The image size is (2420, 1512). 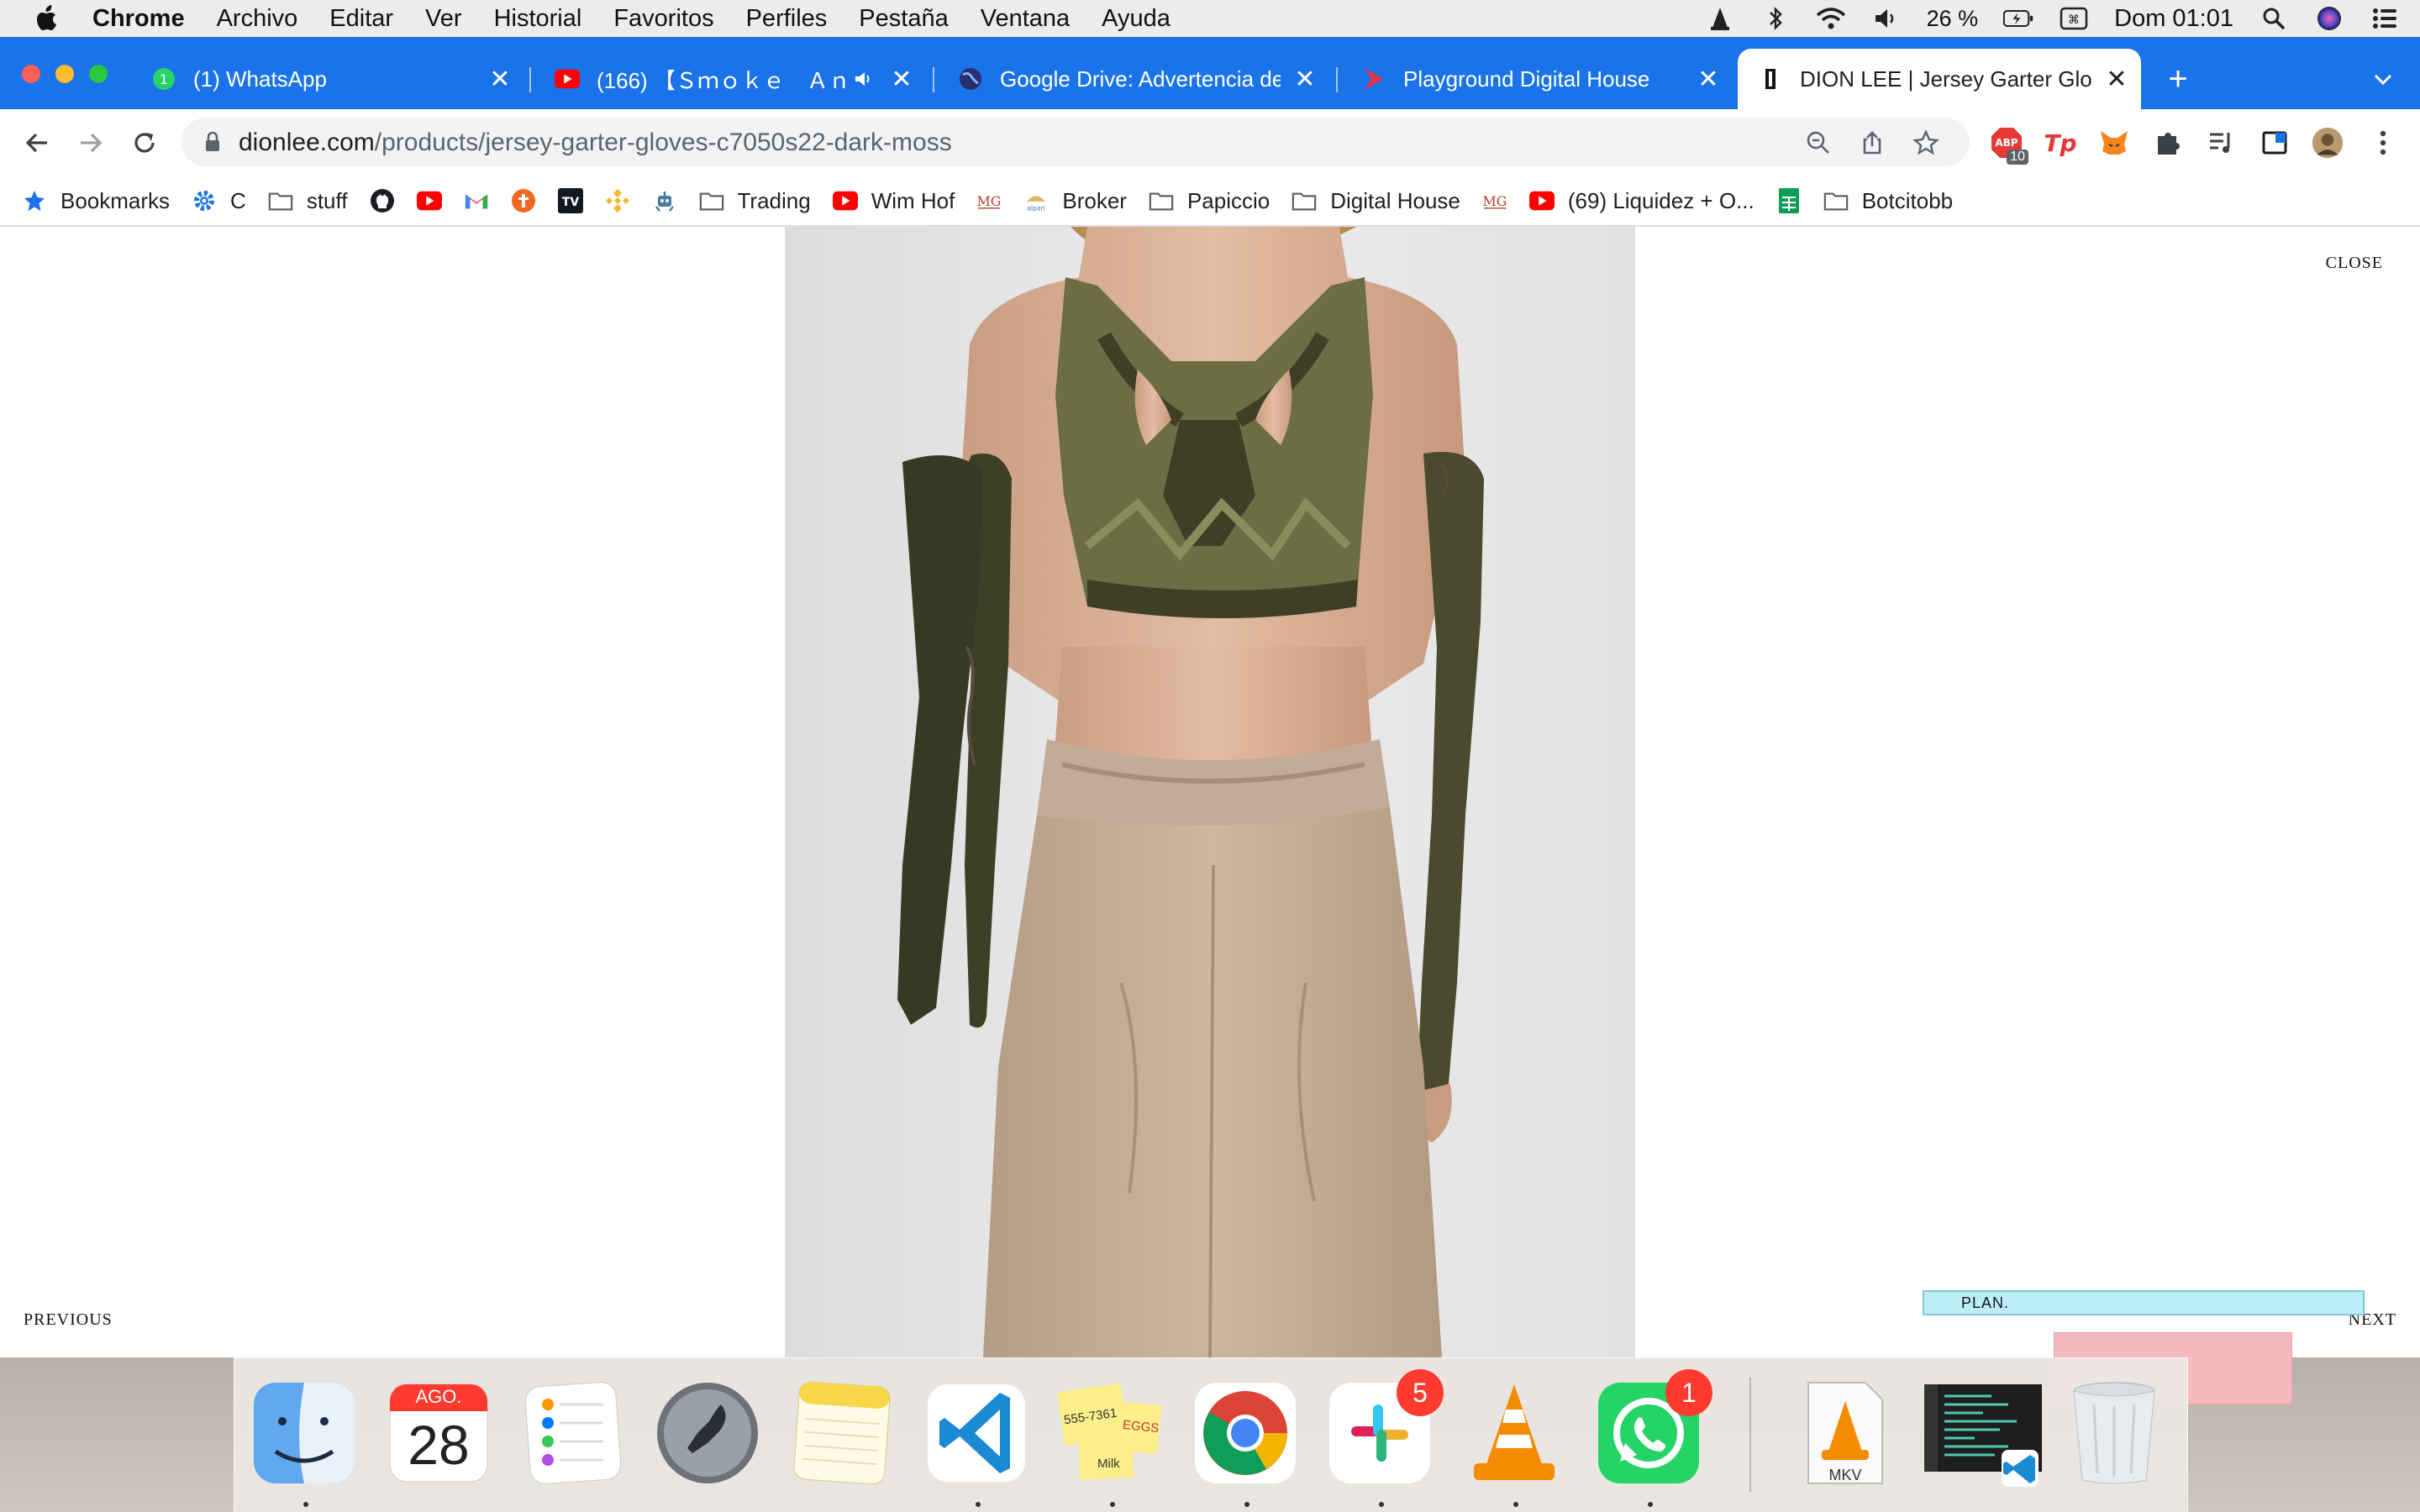 I want to click on volume-icon, so click(x=1886, y=18).